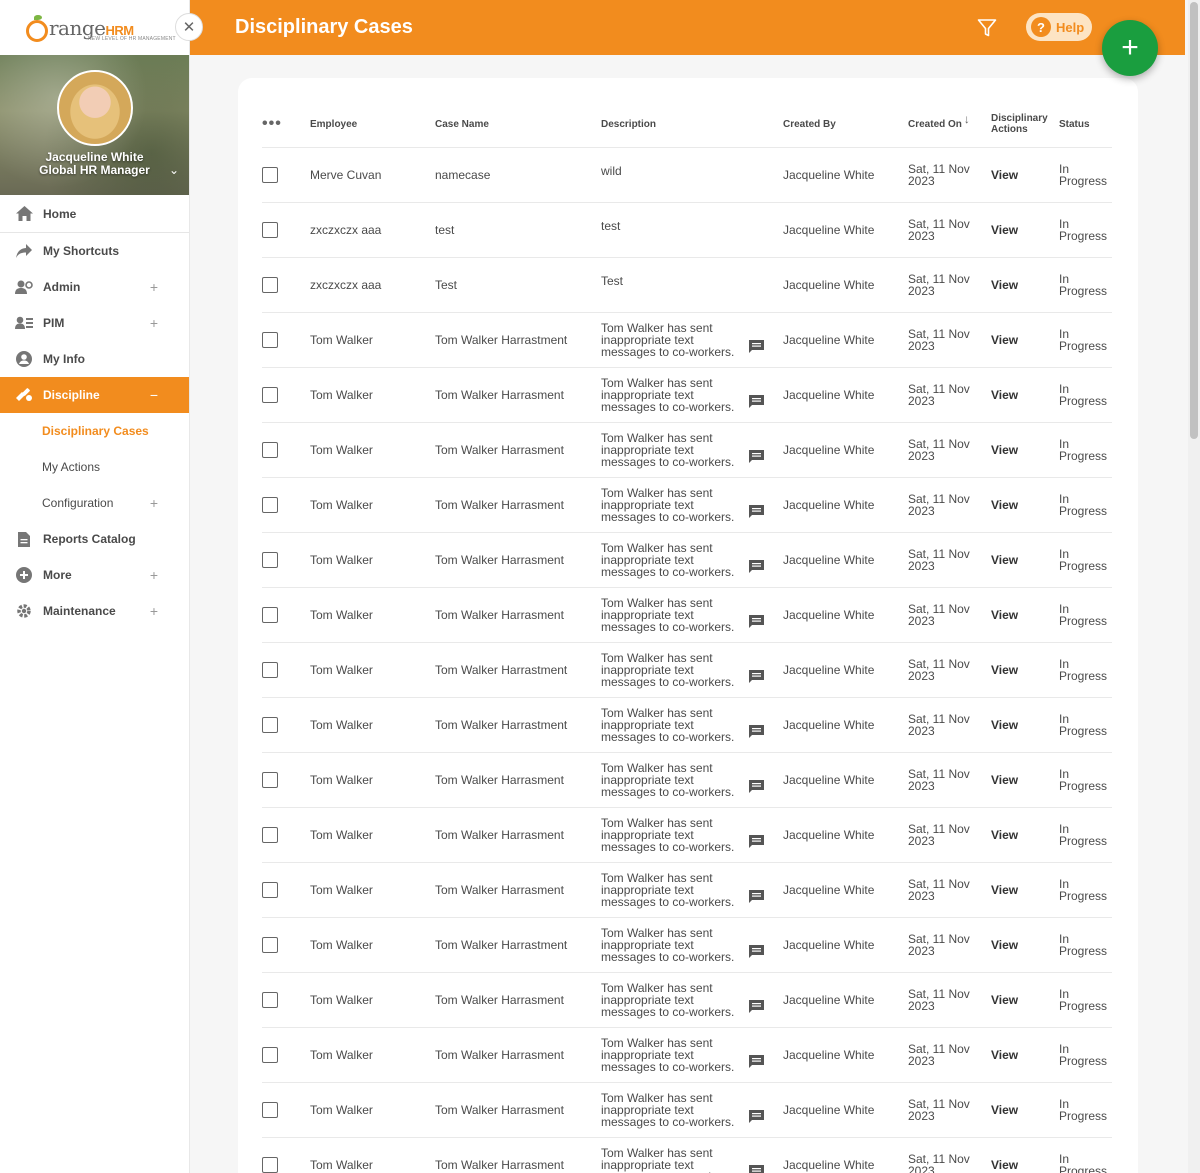  Describe the element at coordinates (949, 124) in the screenshot. I see `column-header-created-on: Created On ↓` at that location.